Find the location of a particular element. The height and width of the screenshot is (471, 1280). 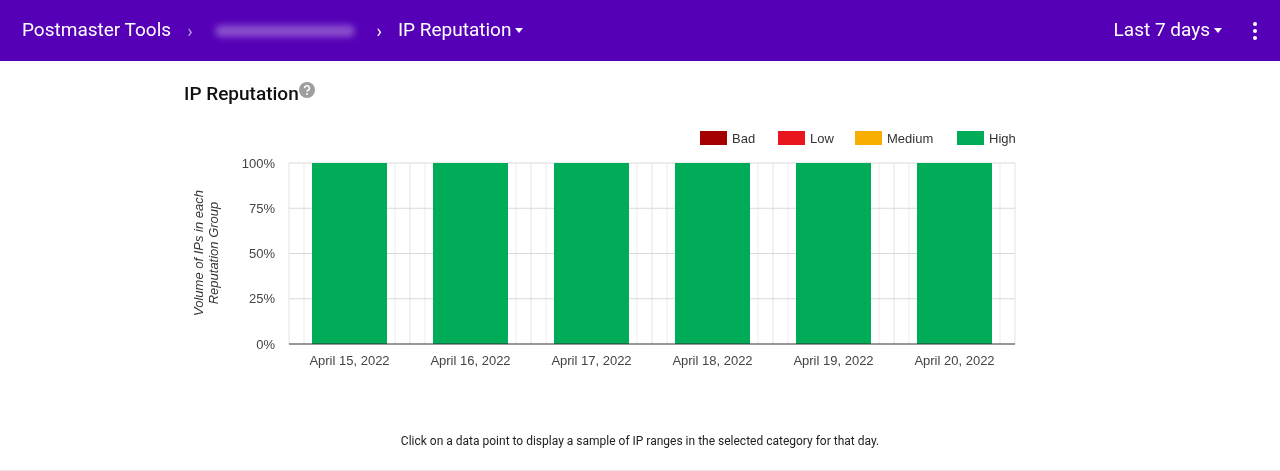

axis-tick-label: April 20, 2022 is located at coordinates (954, 360).